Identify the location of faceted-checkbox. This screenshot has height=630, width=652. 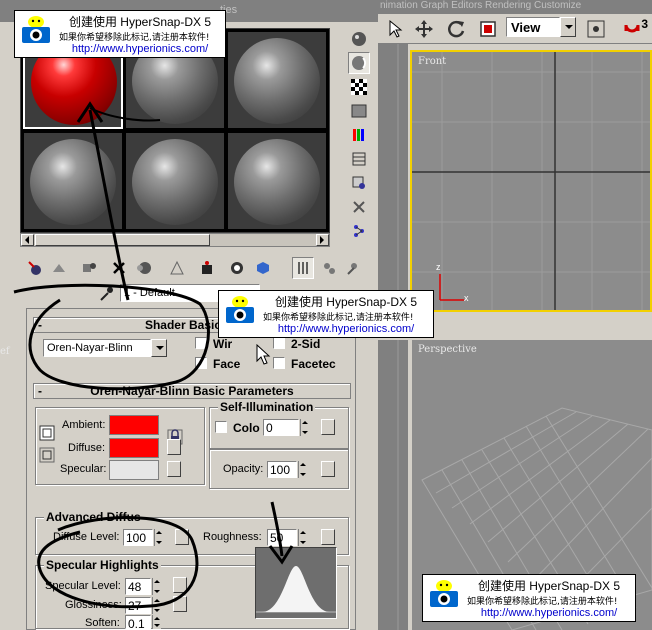
(279, 363).